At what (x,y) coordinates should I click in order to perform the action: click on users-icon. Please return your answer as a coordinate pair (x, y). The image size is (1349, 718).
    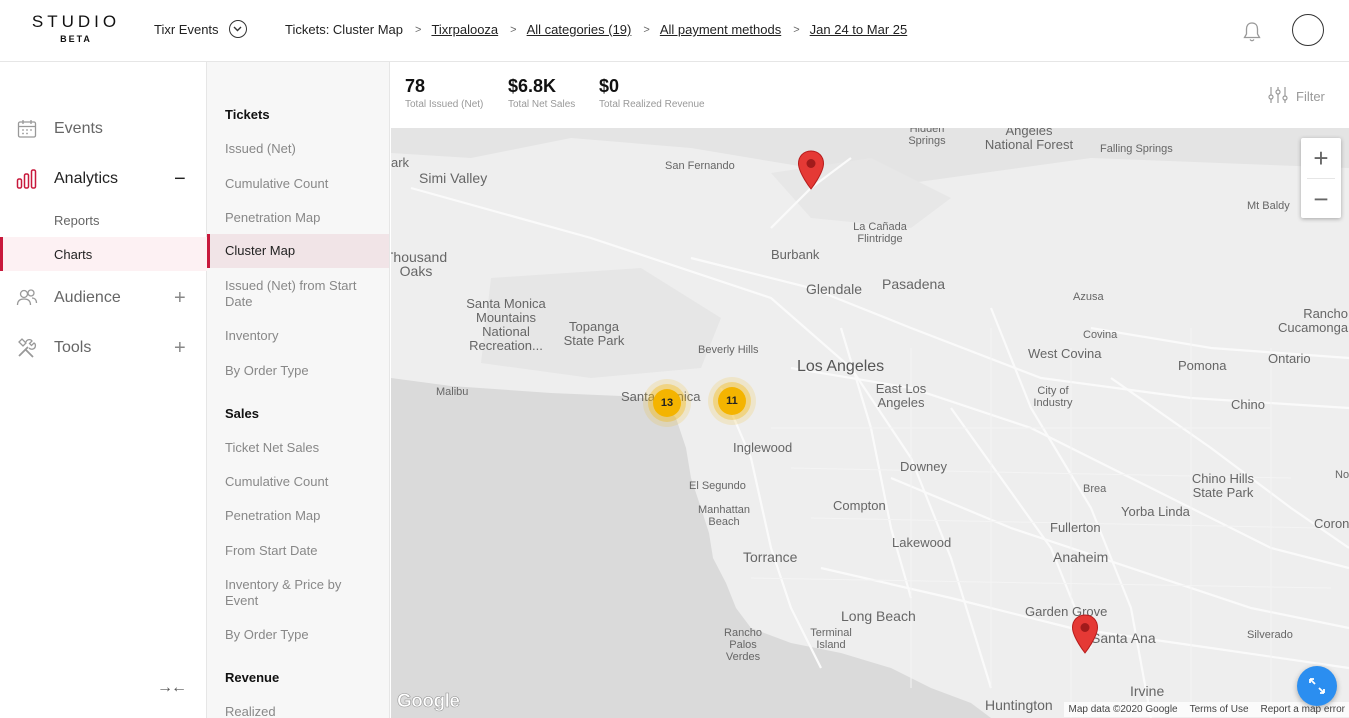
    Looking at the image, I should click on (27, 298).